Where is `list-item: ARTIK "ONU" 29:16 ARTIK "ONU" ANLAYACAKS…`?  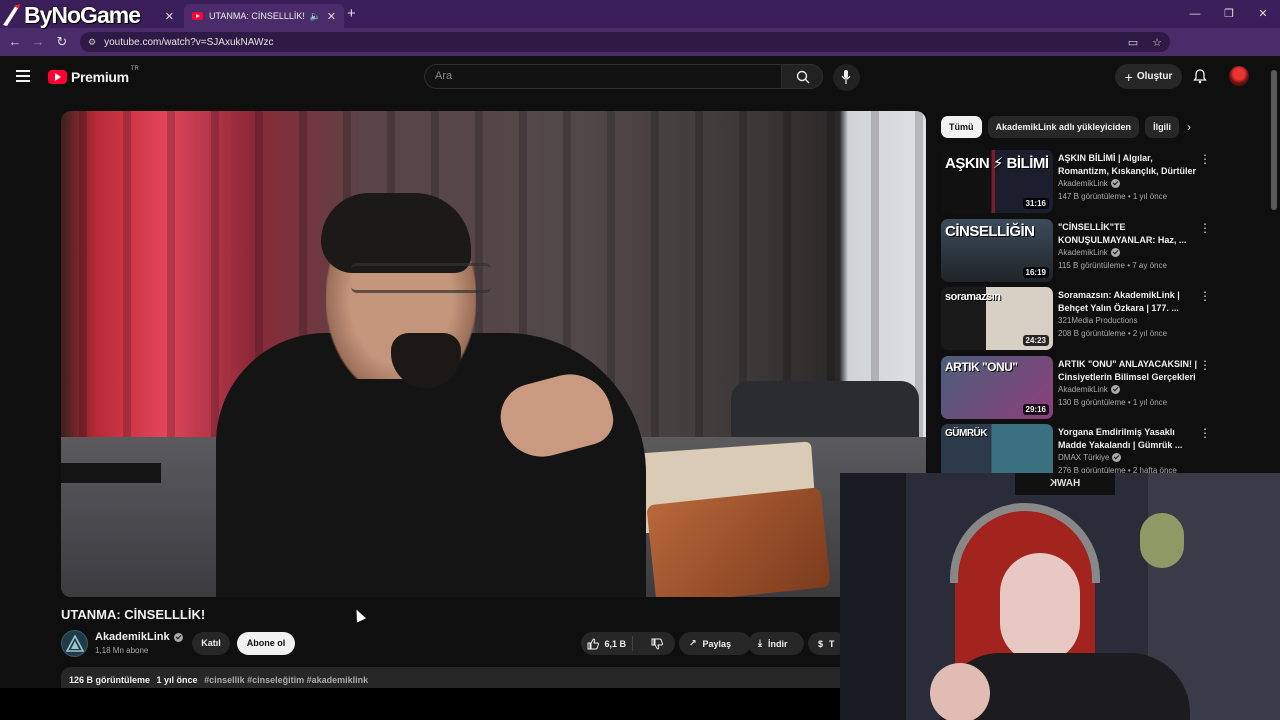 list-item: ARTIK "ONU" 29:16 ARTIK "ONU" ANLAYACAKS… is located at coordinates (1101, 388).